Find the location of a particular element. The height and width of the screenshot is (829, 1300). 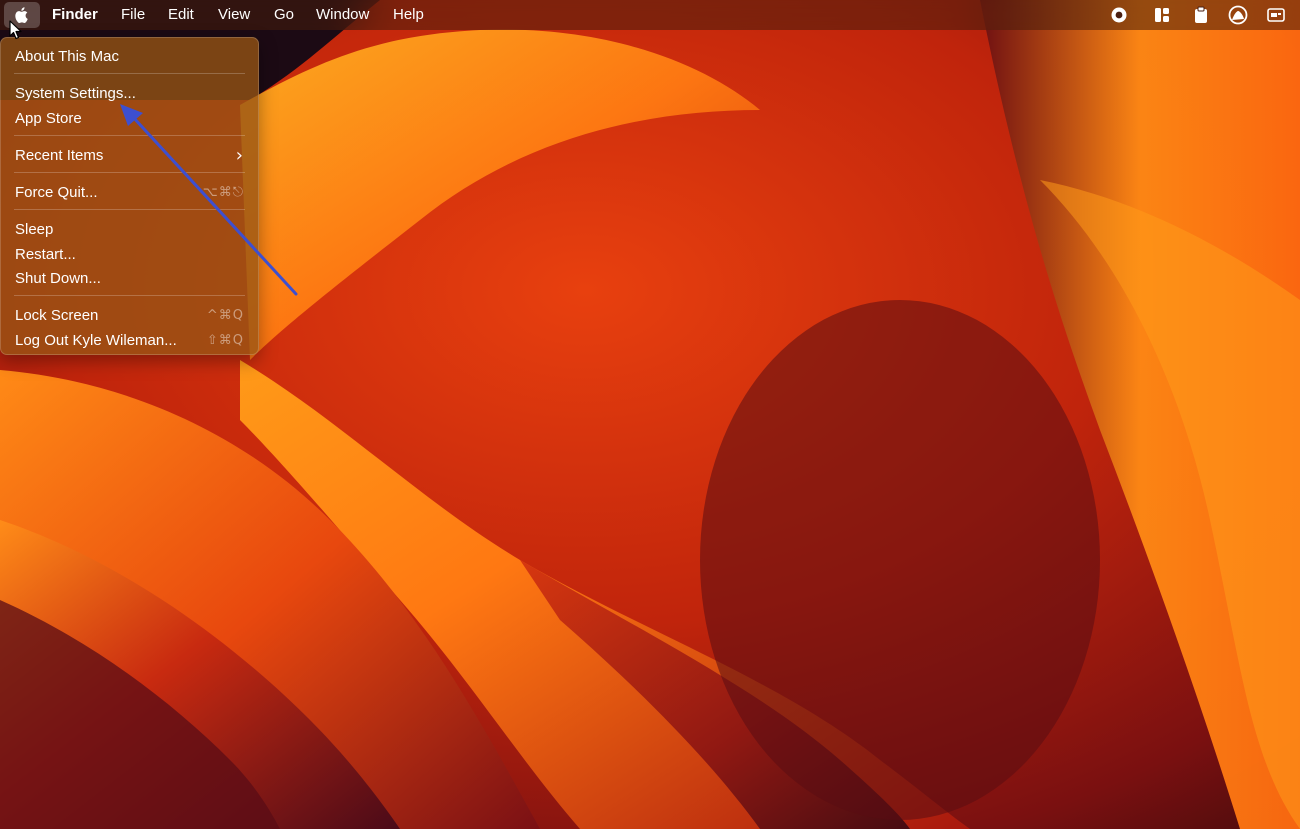

menu-item-about-this-mac: About This Mac is located at coordinates (129, 56).